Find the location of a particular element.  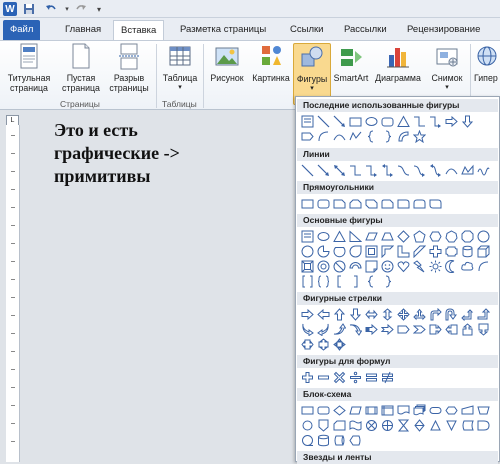

title-page-button: Титульная страница is located at coordinates (29, 68).